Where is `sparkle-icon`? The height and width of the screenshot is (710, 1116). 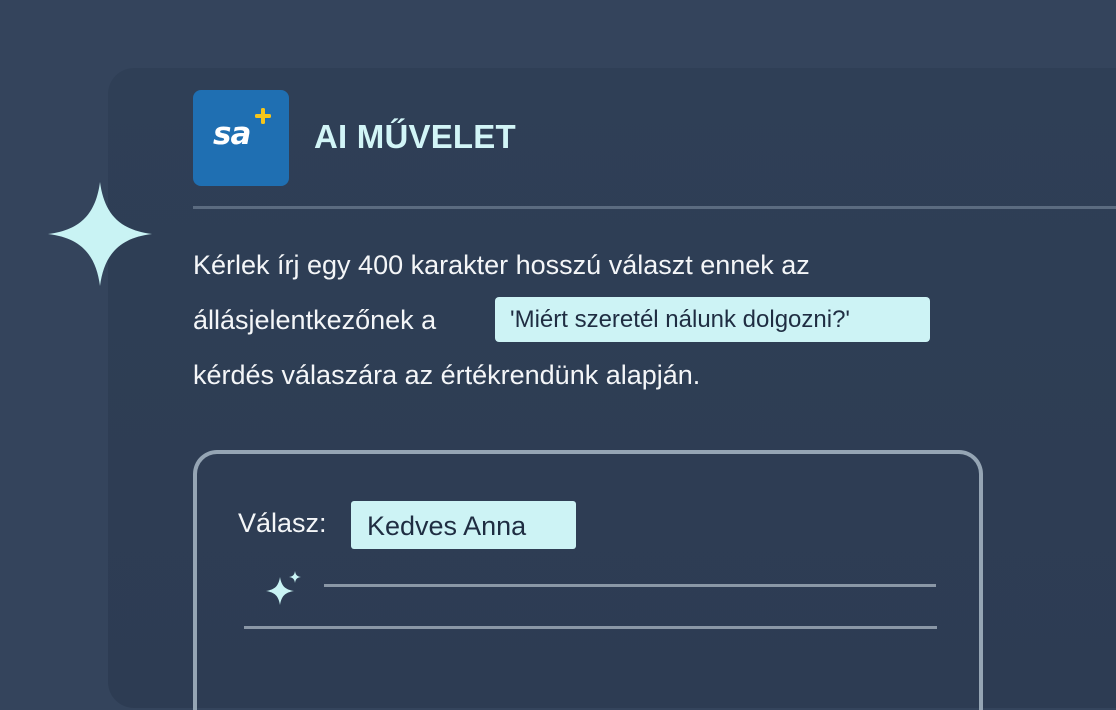
sparkle-icon is located at coordinates (100, 234).